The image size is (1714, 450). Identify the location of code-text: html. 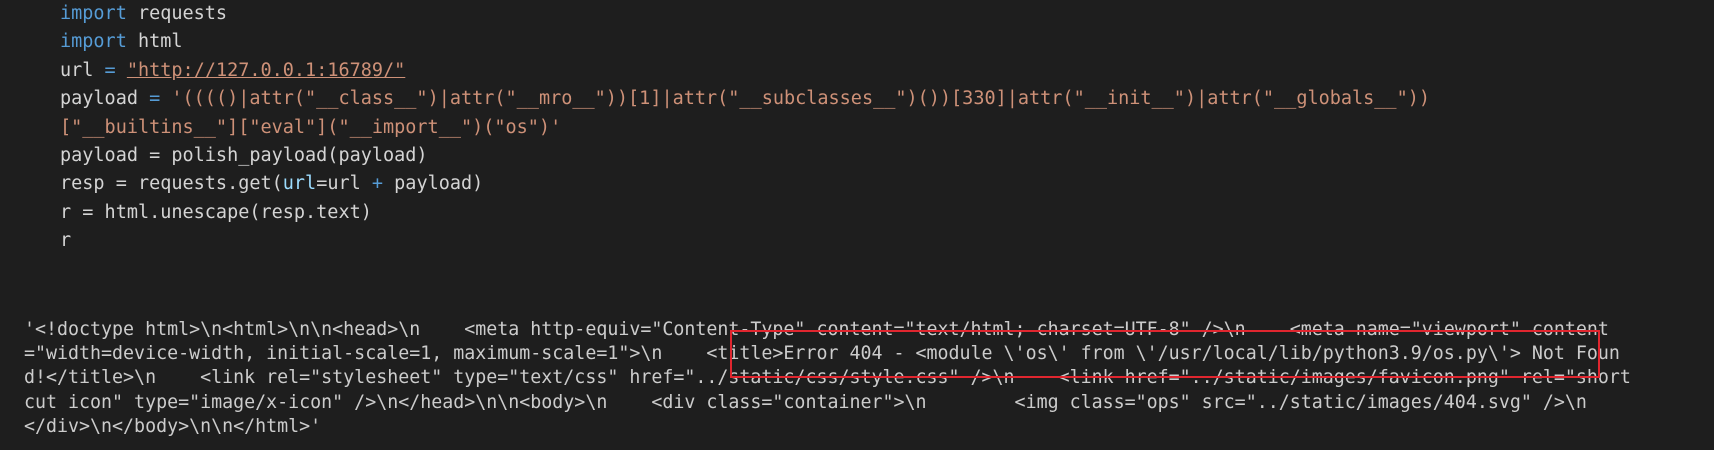
(154, 42).